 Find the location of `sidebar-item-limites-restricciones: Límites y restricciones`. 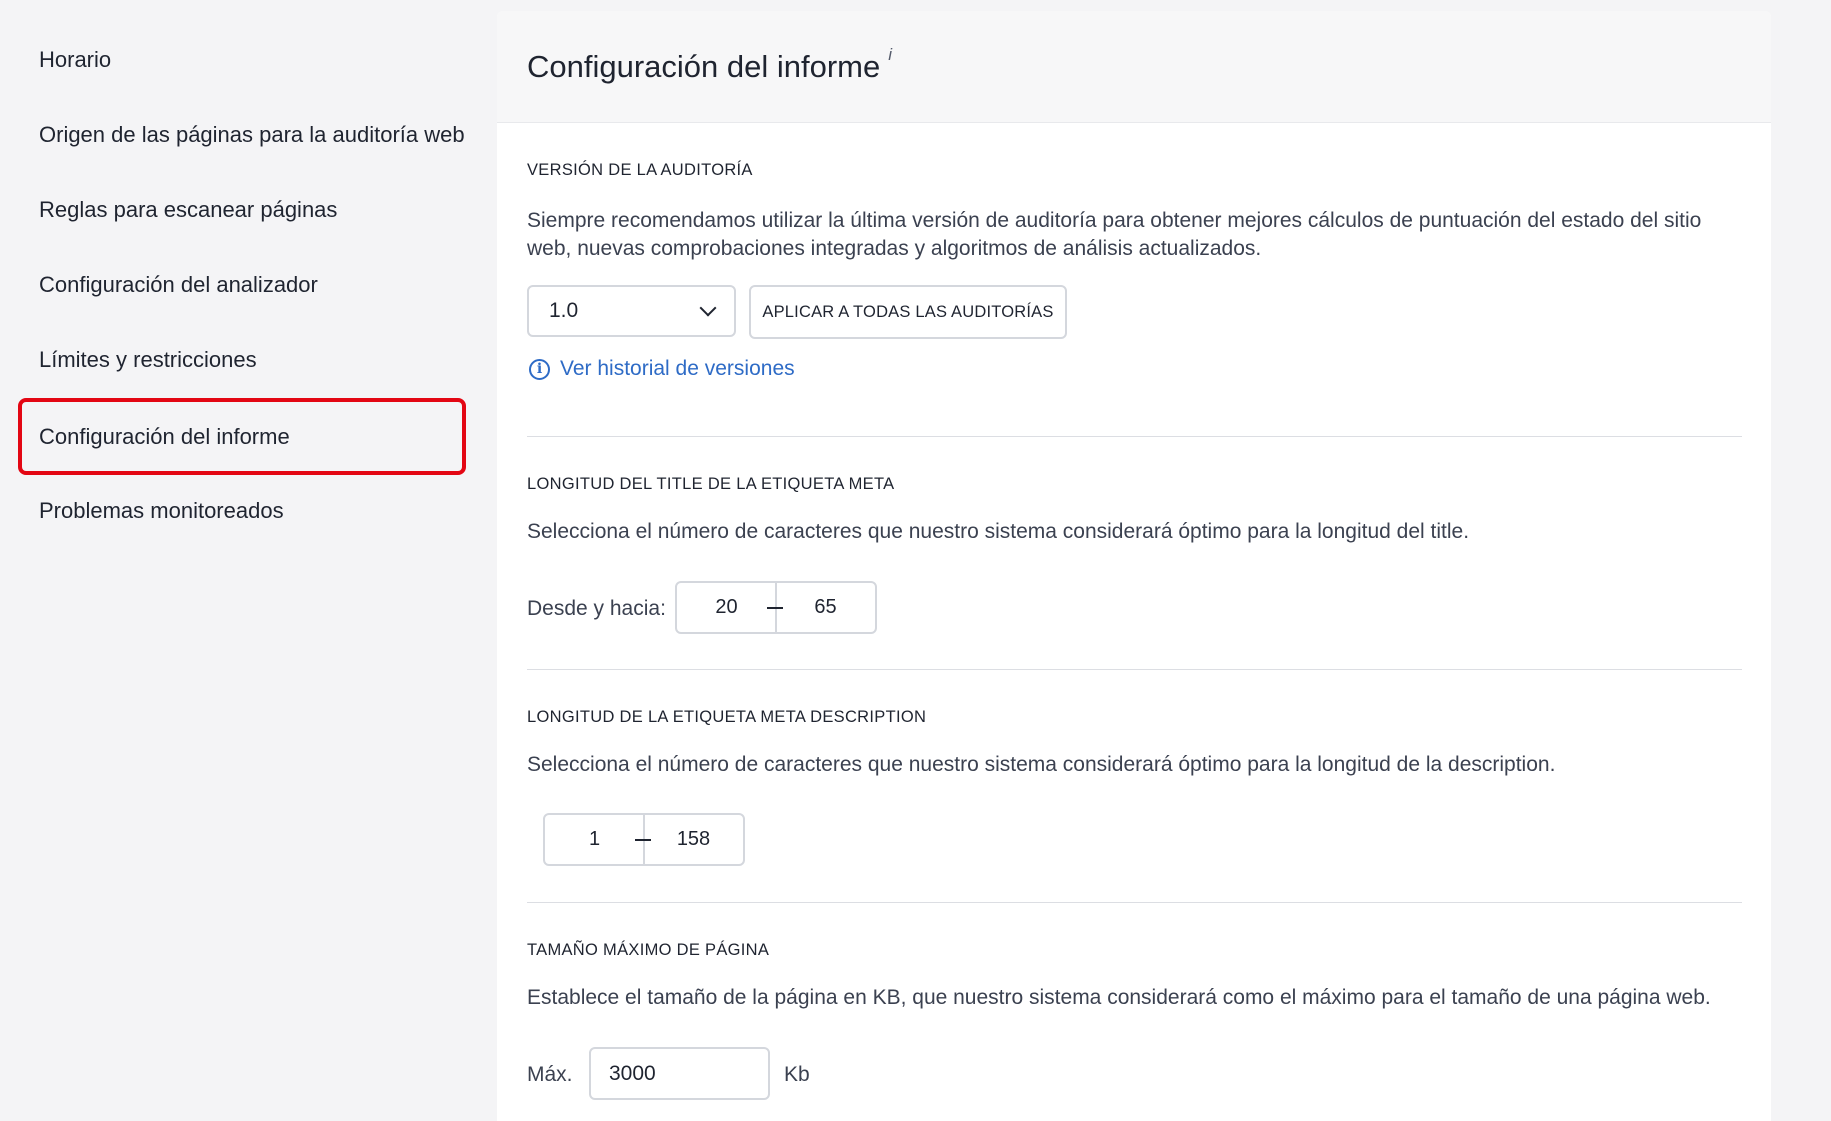

sidebar-item-limites-restricciones: Límites y restricciones is located at coordinates (242, 360).